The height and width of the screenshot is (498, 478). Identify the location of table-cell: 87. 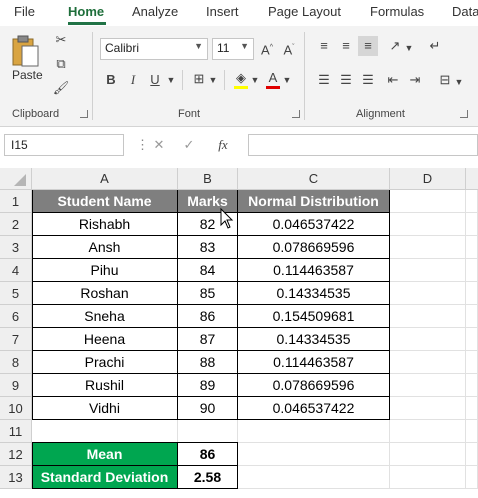
(208, 339).